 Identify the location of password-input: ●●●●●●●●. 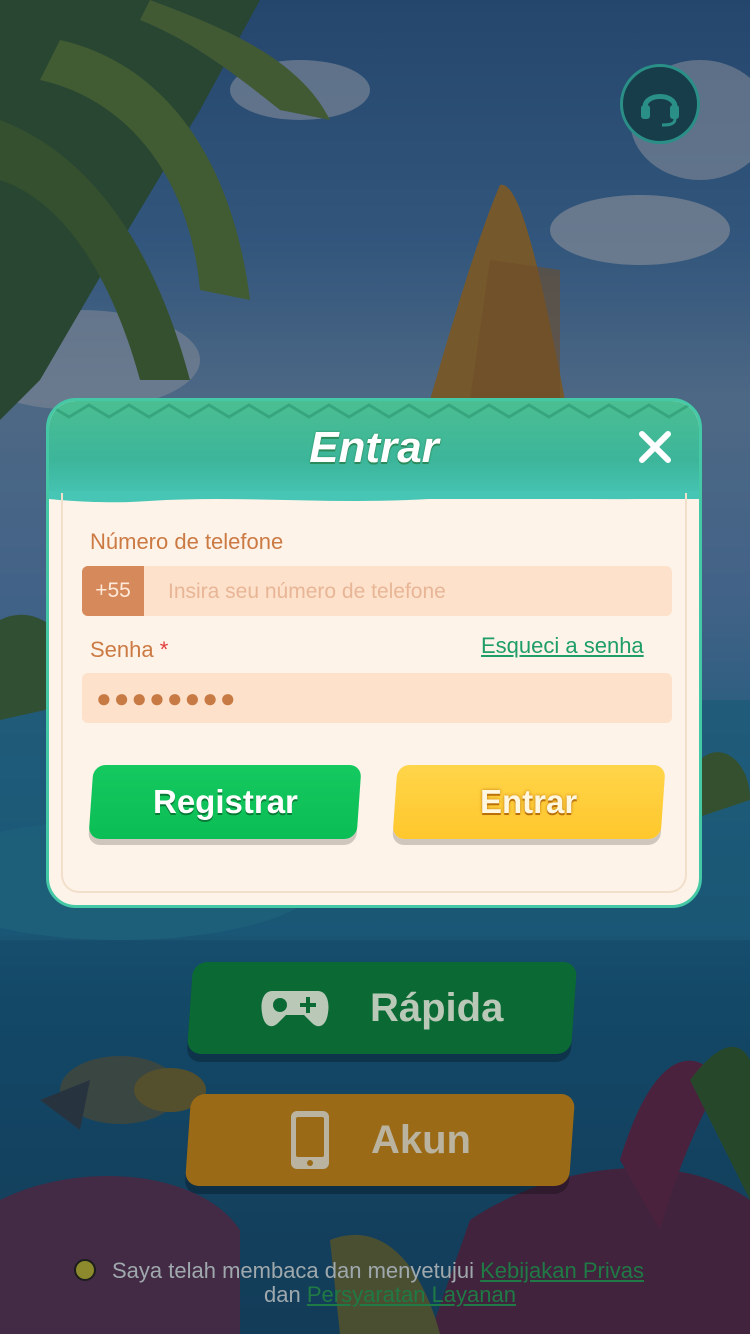
(377, 698).